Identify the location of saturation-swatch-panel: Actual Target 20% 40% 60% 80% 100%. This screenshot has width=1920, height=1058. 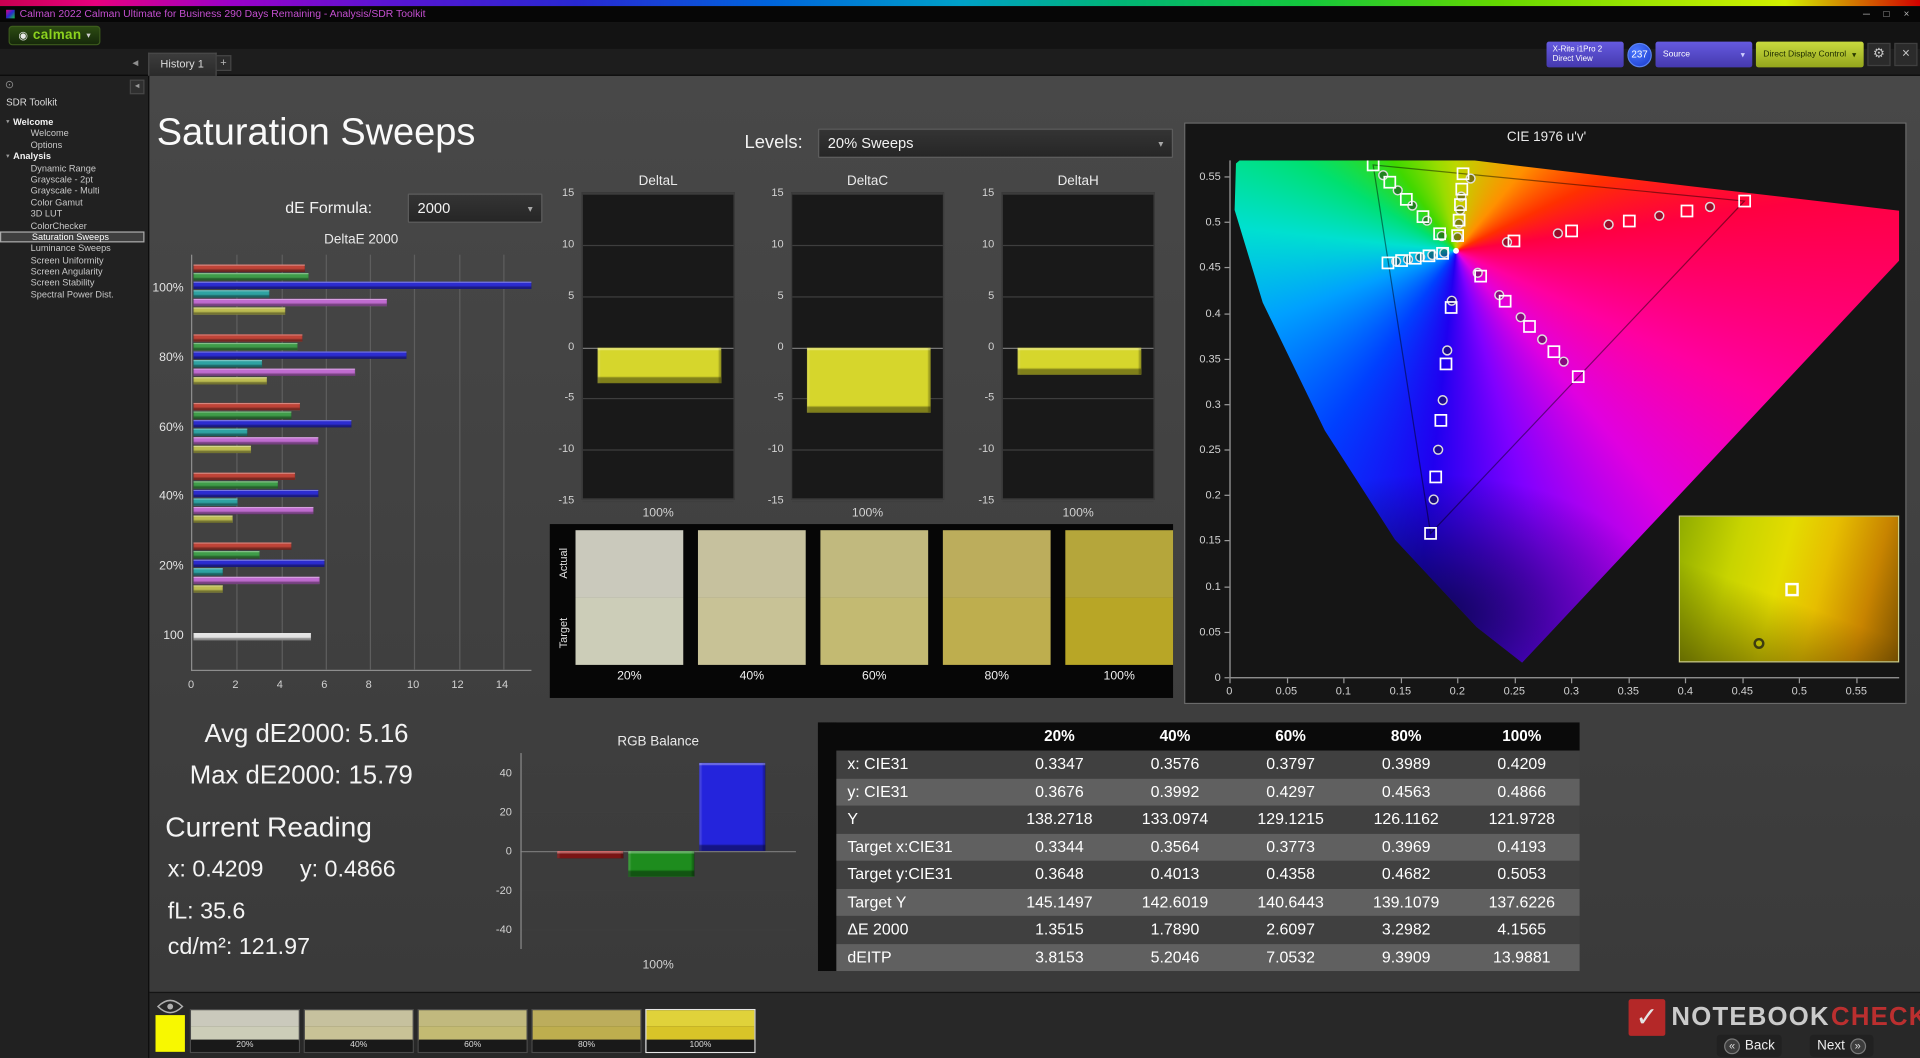
(861, 611).